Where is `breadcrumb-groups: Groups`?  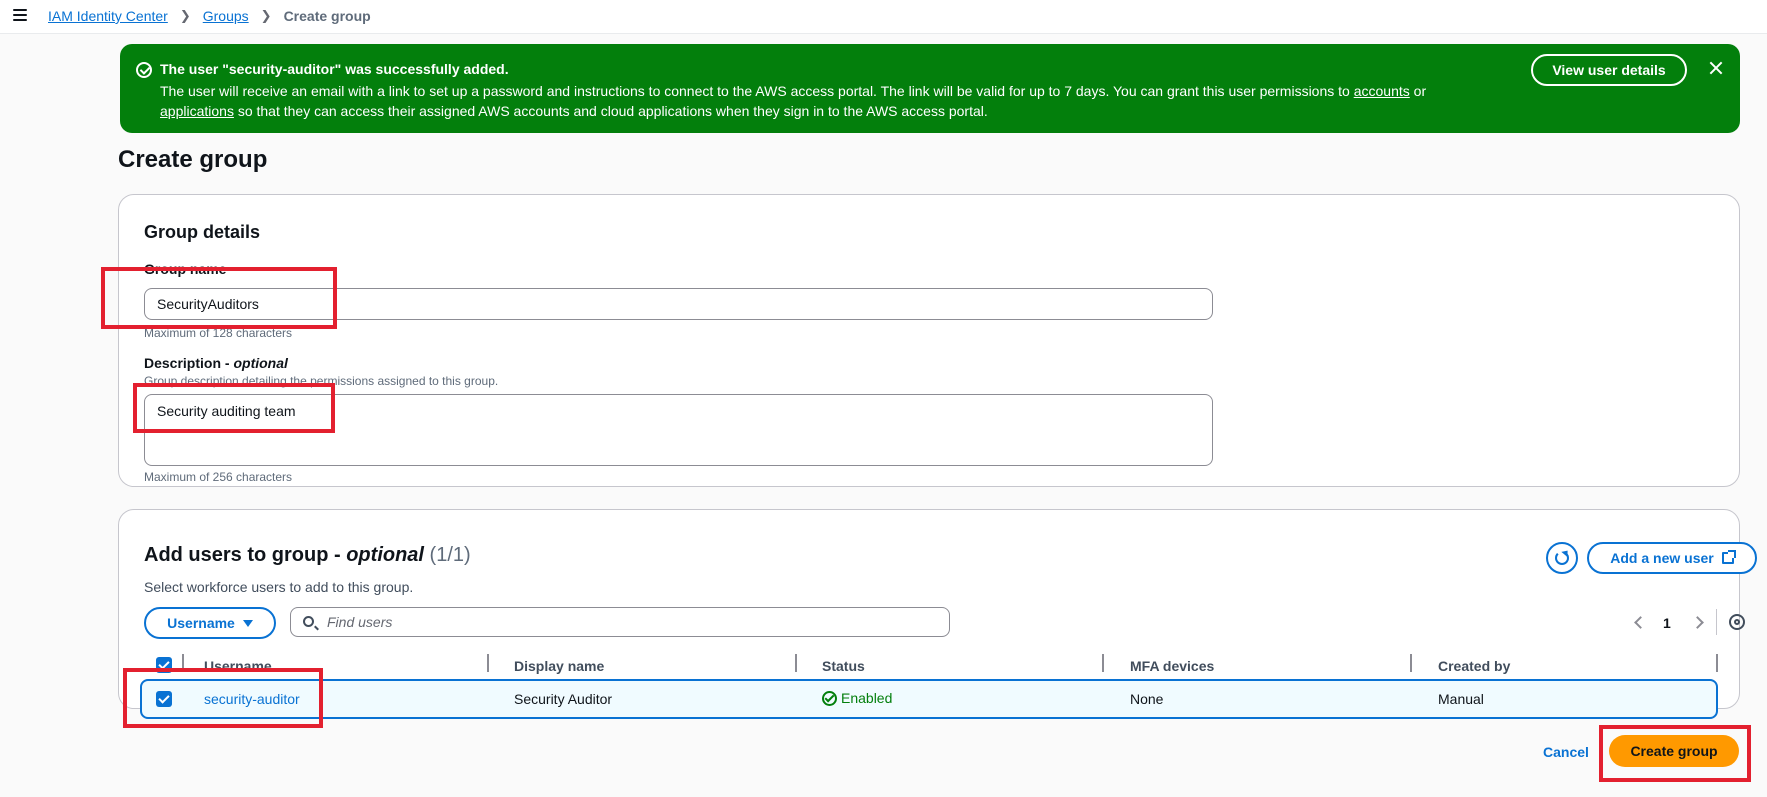
breadcrumb-groups: Groups is located at coordinates (226, 16).